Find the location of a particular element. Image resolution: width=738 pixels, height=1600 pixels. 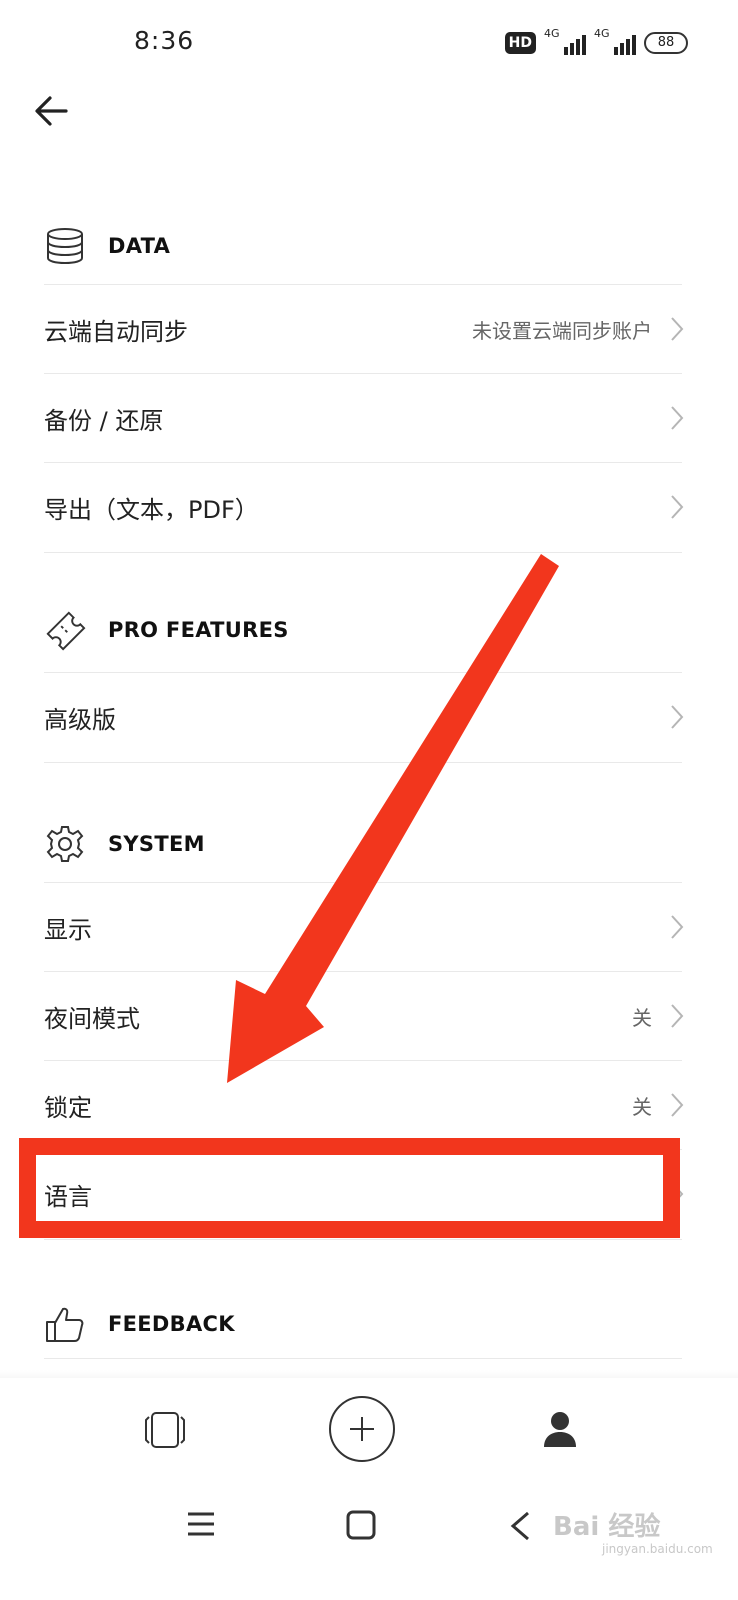

thumbs-up-icon is located at coordinates (65, 1324).